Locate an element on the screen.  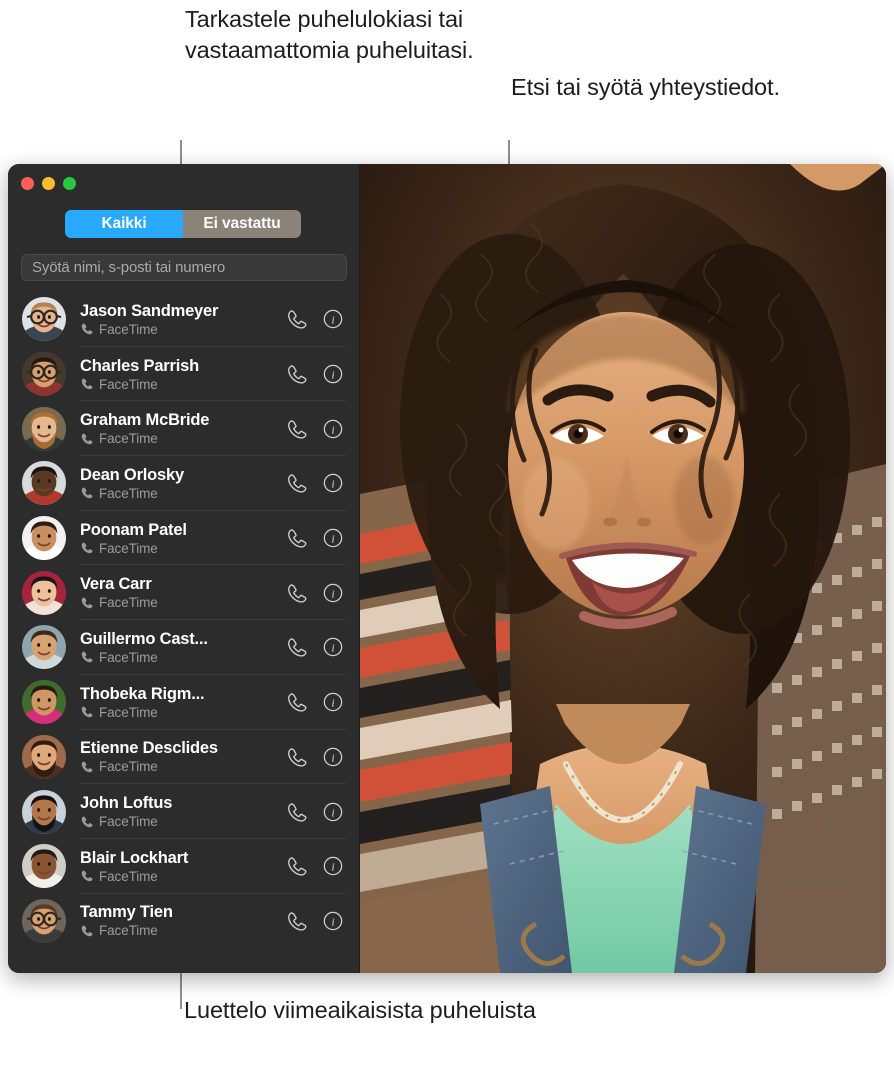
contact-text: Charles Parrish FaceTime is located at coordinates (183, 374).